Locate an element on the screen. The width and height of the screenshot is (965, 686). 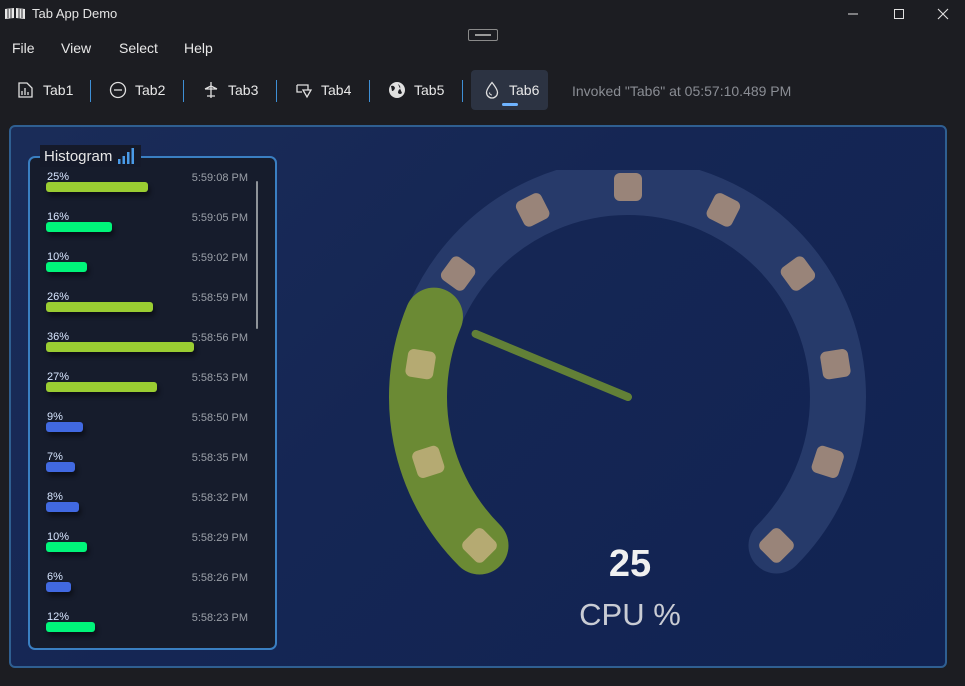
title-bar: Tab App Demo is located at coordinates (482, 14).